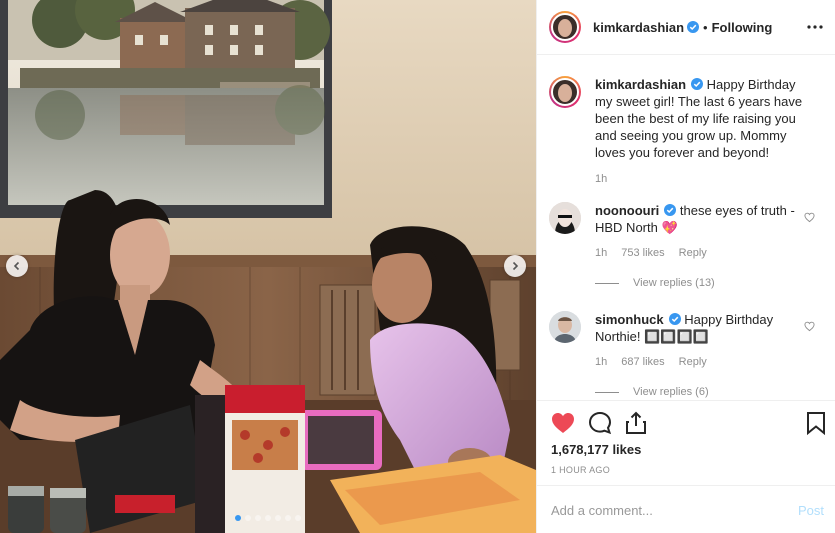 This screenshot has height=533, width=835. Describe the element at coordinates (695, 328) in the screenshot. I see `comment-text-block: simonhuck Happy Birthday Northie! 🔲🔲🔲🔲` at that location.